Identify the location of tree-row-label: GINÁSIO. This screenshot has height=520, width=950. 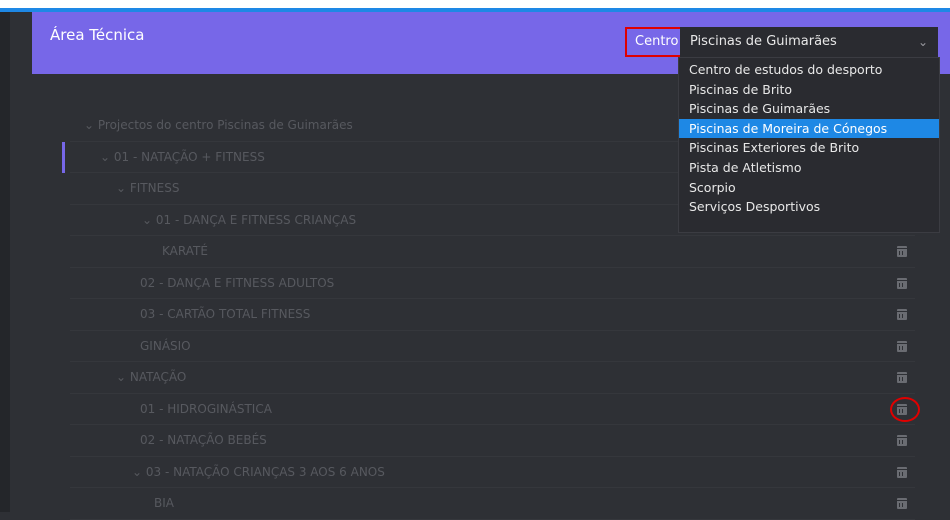
(165, 345).